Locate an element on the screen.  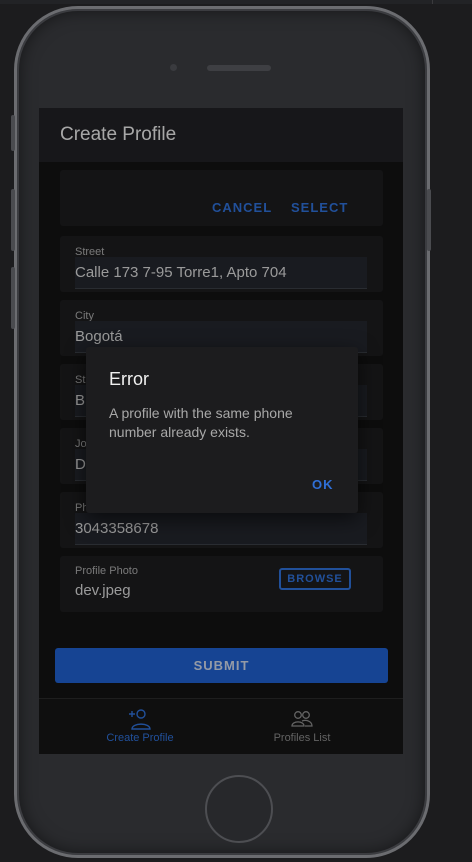
volume-down-button is located at coordinates (13, 298).